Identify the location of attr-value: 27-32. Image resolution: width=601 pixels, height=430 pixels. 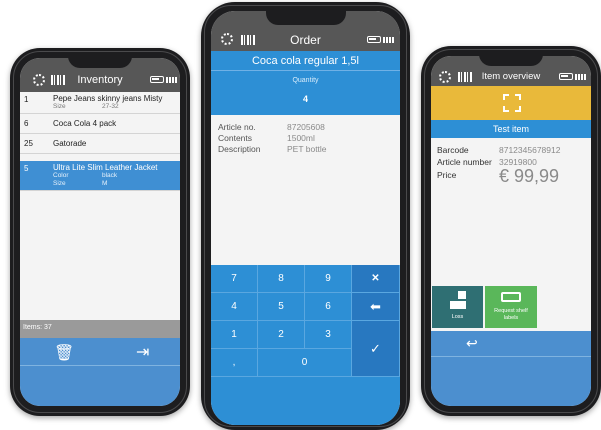
(110, 106).